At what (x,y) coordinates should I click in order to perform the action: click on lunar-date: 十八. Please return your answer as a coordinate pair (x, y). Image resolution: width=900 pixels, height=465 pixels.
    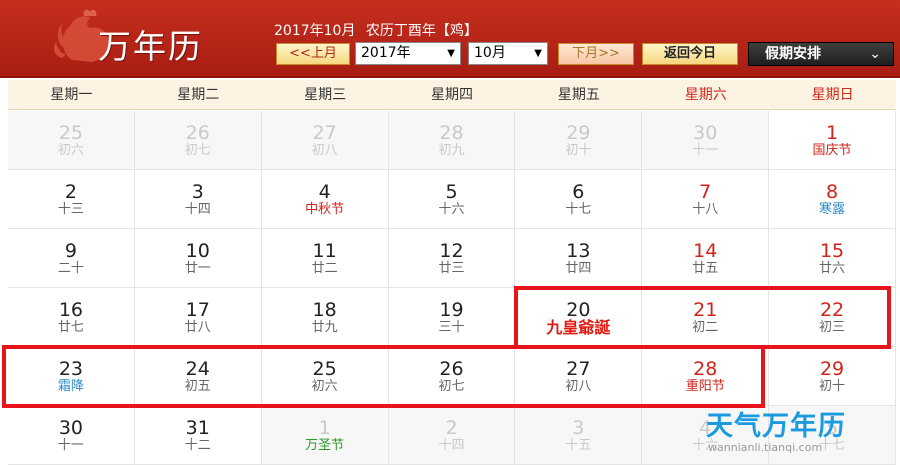
    Looking at the image, I should click on (705, 209).